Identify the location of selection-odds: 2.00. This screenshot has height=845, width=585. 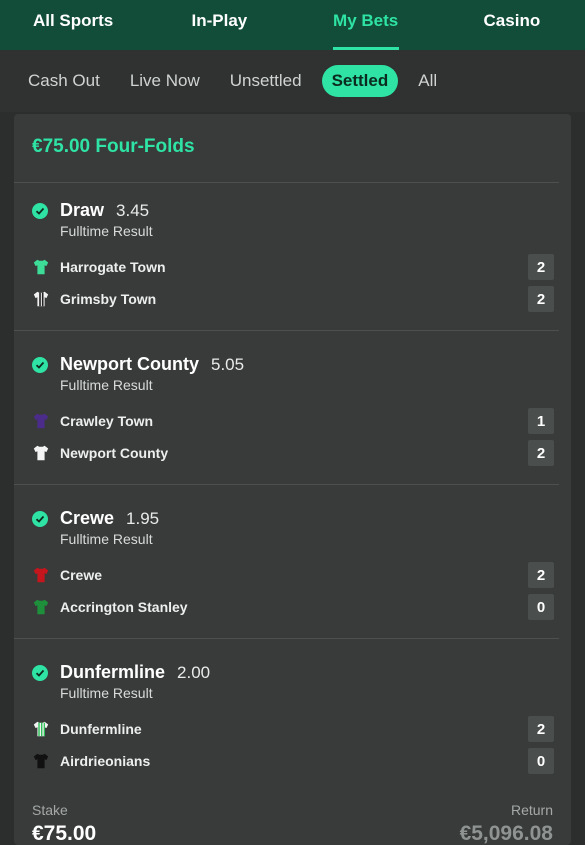
(194, 672).